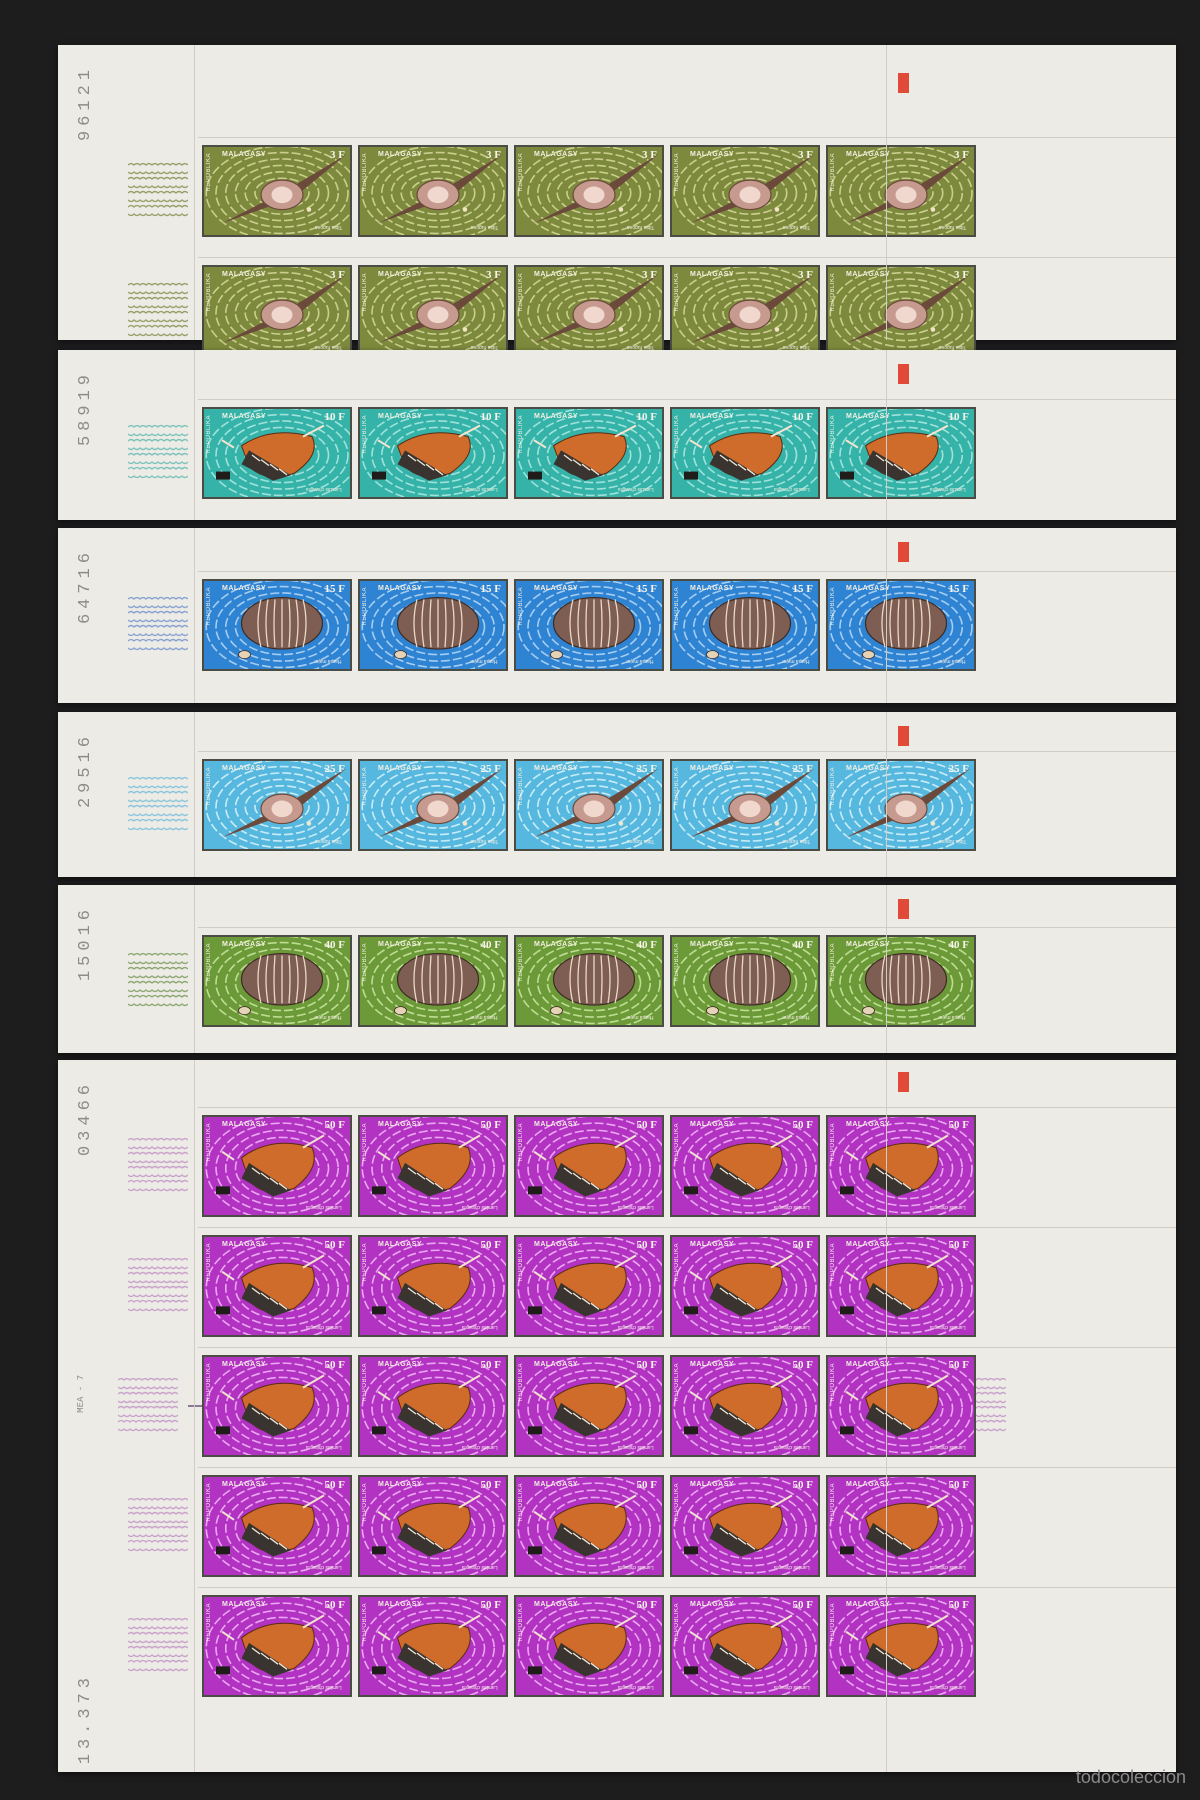  What do you see at coordinates (958, 769) in the screenshot?
I see `denomination: 25 F` at bounding box center [958, 769].